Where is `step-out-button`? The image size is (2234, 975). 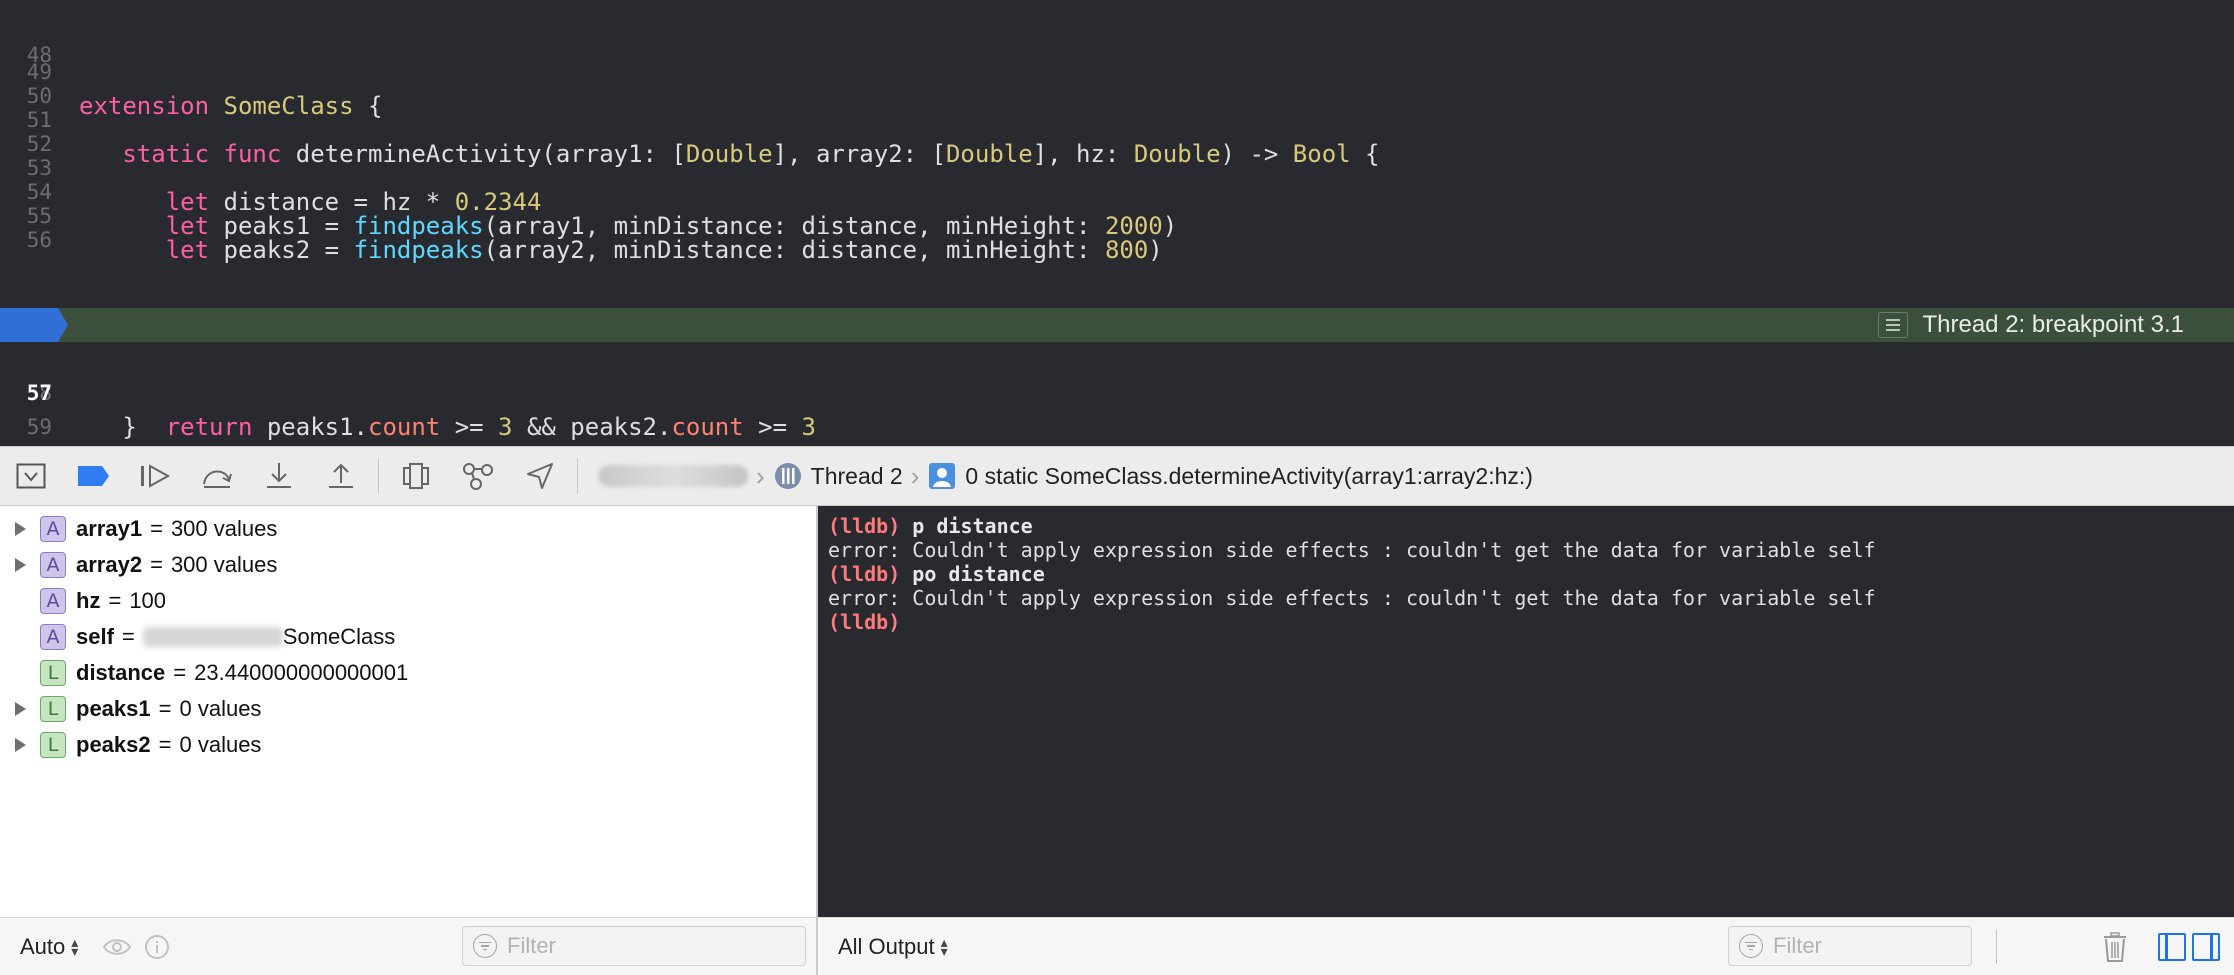
step-out-button is located at coordinates (341, 476).